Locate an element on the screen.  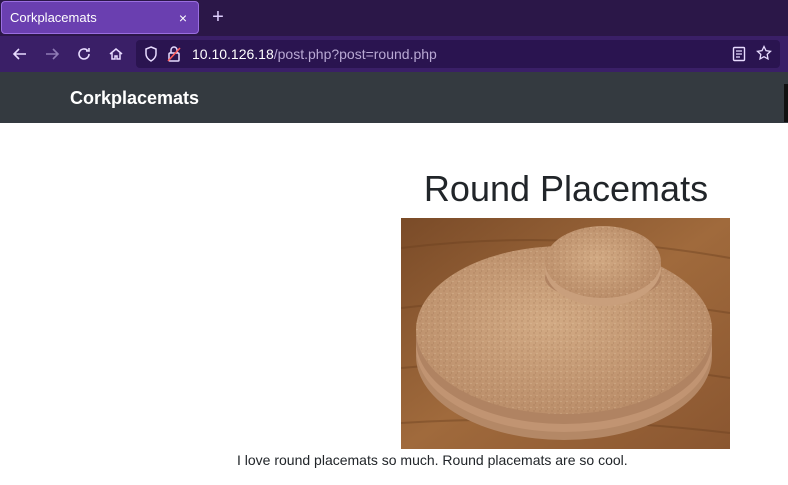
browser-toolbar: 10.10.126.18/post.php?post=round.php is located at coordinates (394, 54).